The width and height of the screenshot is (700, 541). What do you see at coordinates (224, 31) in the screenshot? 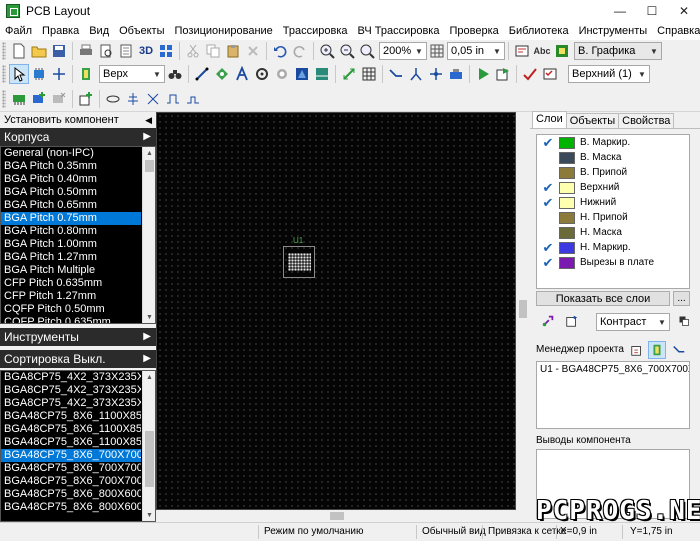
I see `menu-placement: Позиционирование` at bounding box center [224, 31].